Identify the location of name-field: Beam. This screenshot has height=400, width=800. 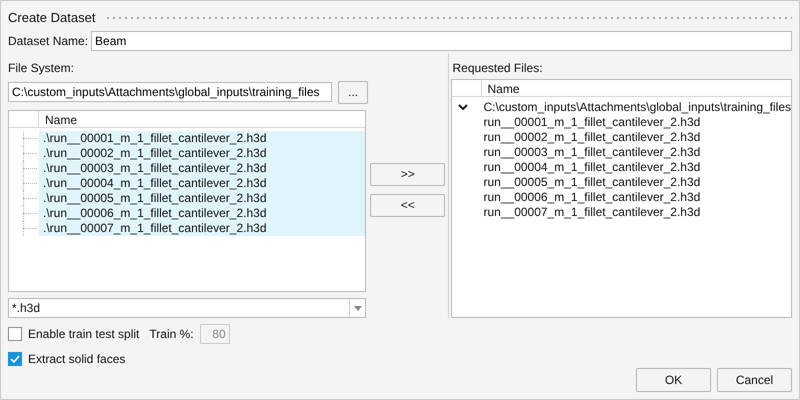
(441, 40).